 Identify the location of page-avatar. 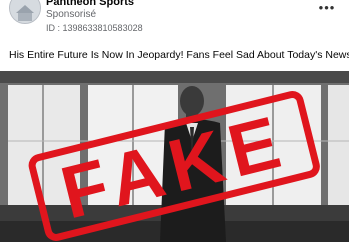
(25, 12).